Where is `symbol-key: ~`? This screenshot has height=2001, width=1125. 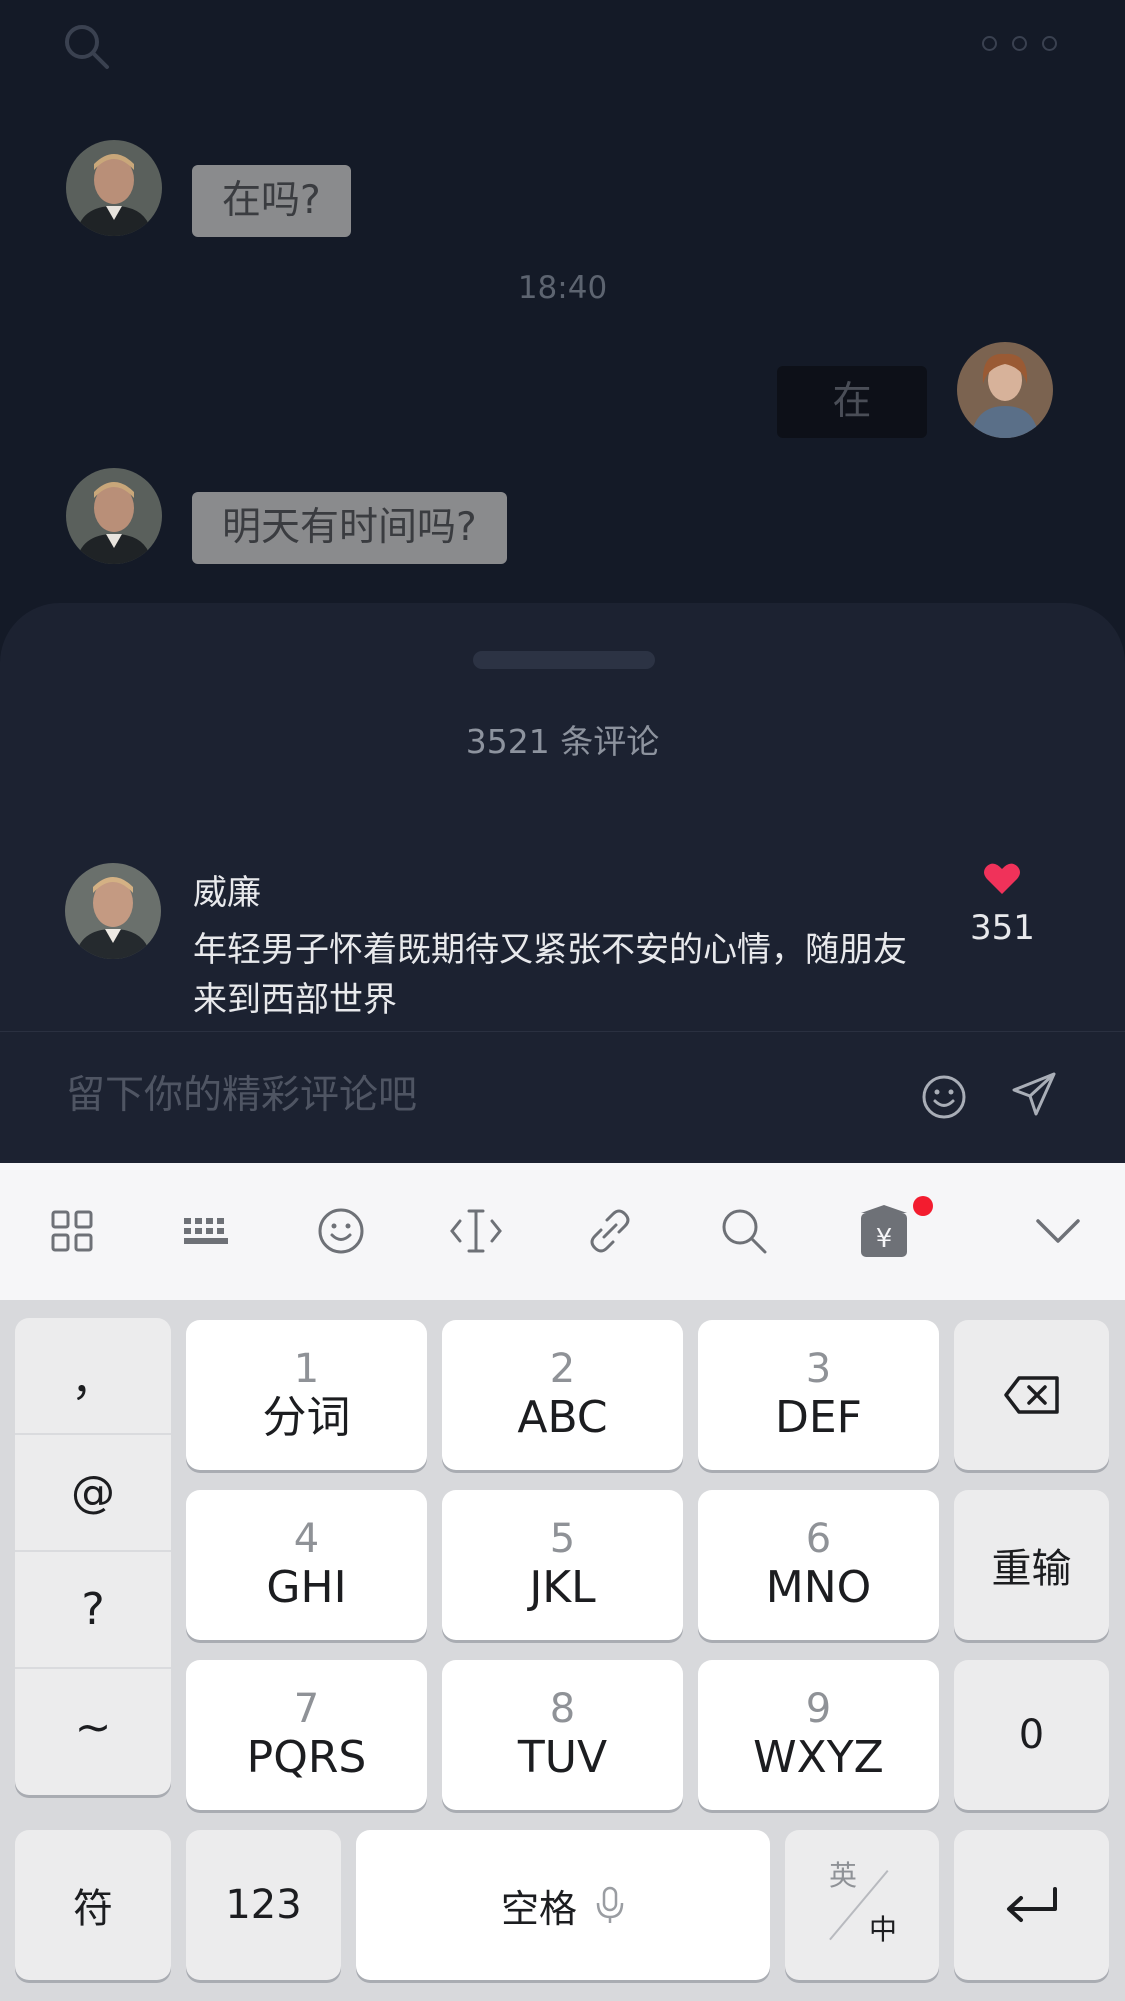
symbol-key: ~ is located at coordinates (93, 1727).